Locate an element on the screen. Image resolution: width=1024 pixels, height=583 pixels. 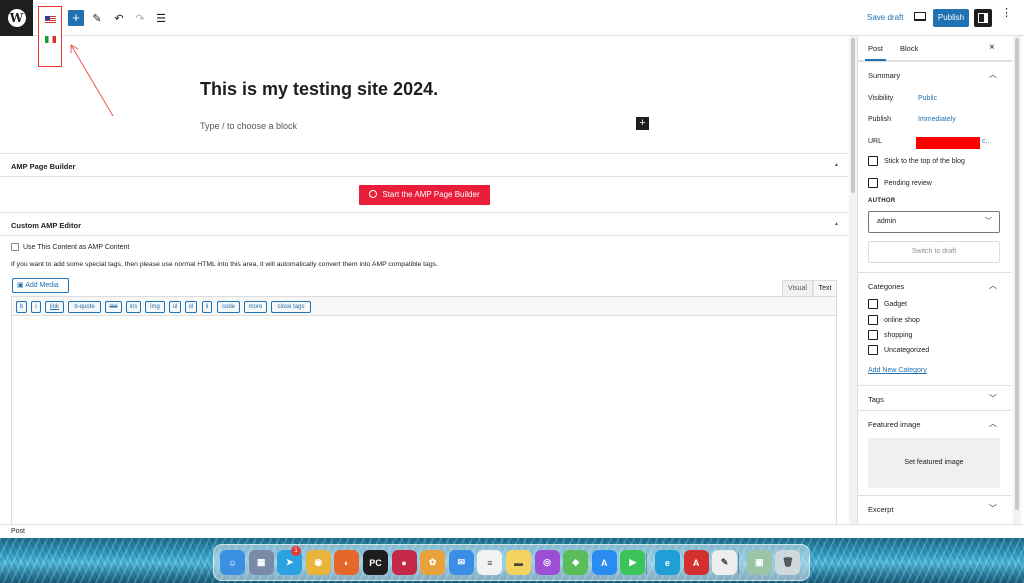
tab-text: Text is located at coordinates (825, 288).